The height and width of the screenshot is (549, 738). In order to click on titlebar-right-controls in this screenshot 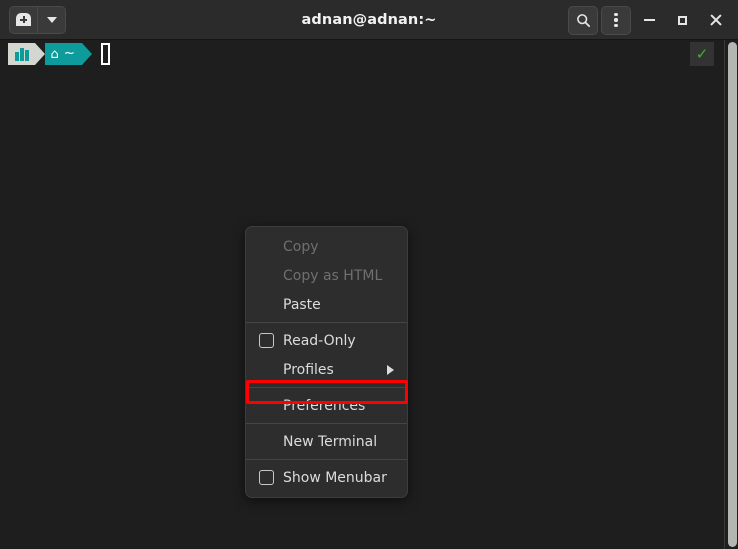, I will do `click(649, 20)`.